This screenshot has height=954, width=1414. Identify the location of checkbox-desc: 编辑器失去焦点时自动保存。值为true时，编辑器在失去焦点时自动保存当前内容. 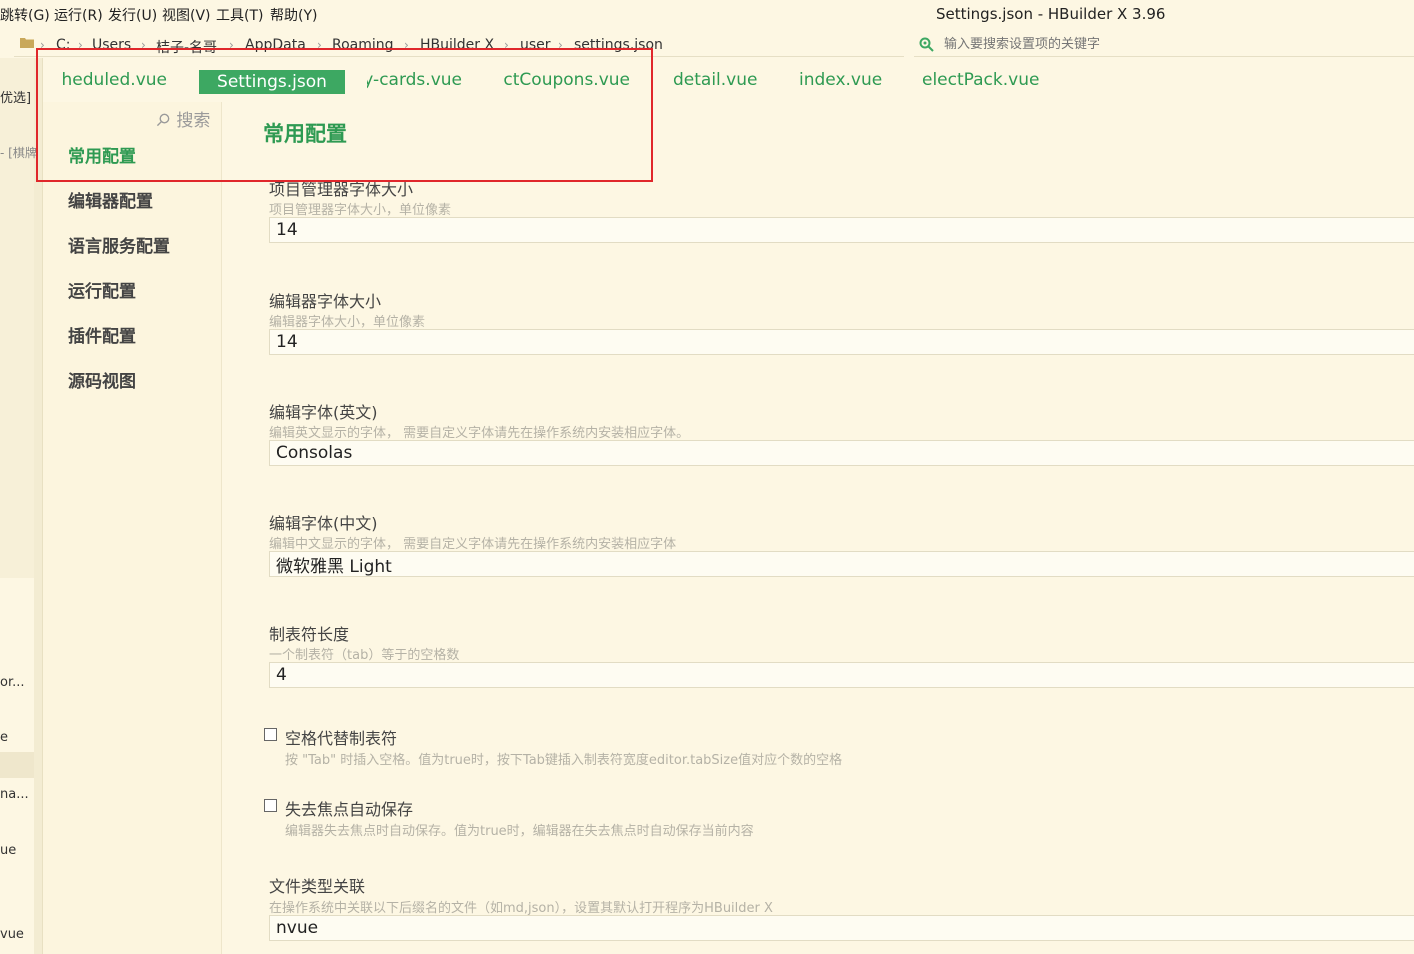
(519, 831).